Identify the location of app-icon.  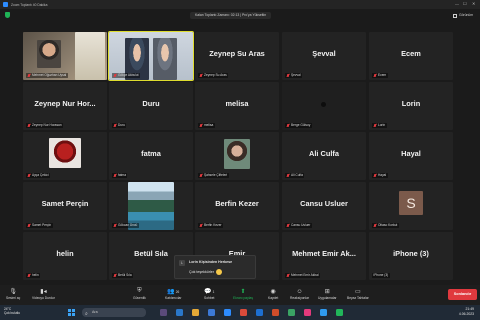
(307, 312).